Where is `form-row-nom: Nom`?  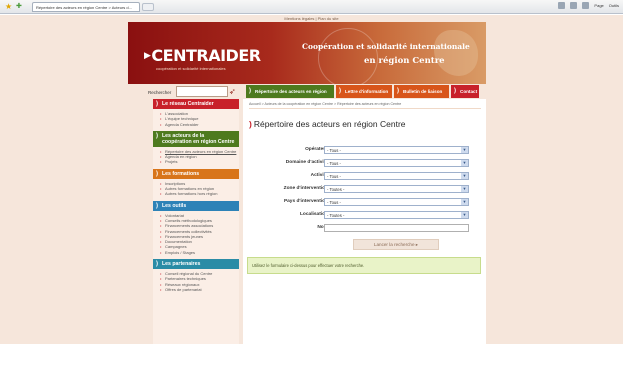
form-row-nom: Nom is located at coordinates (364, 228).